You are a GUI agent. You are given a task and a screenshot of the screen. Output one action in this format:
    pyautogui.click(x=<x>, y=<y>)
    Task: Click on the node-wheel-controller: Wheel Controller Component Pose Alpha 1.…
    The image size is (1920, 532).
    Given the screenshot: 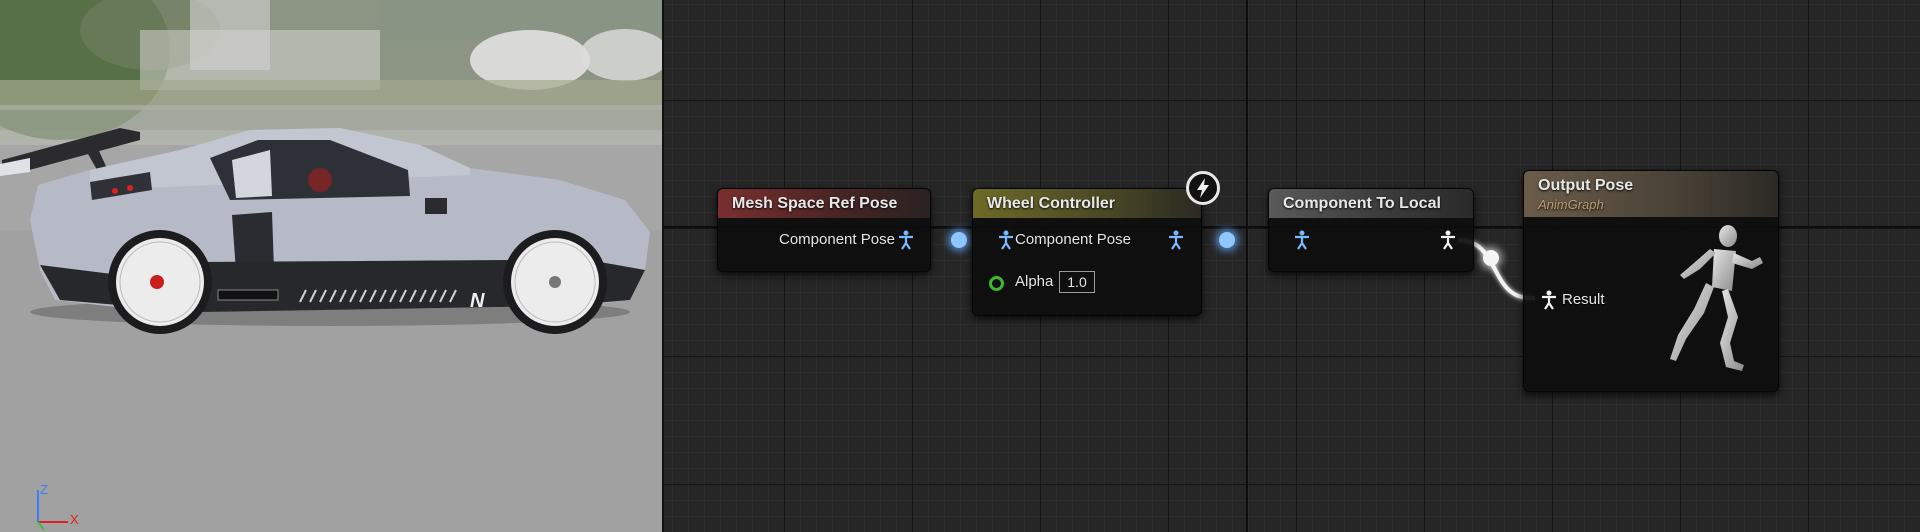 What is the action you would take?
    pyautogui.click(x=1087, y=252)
    